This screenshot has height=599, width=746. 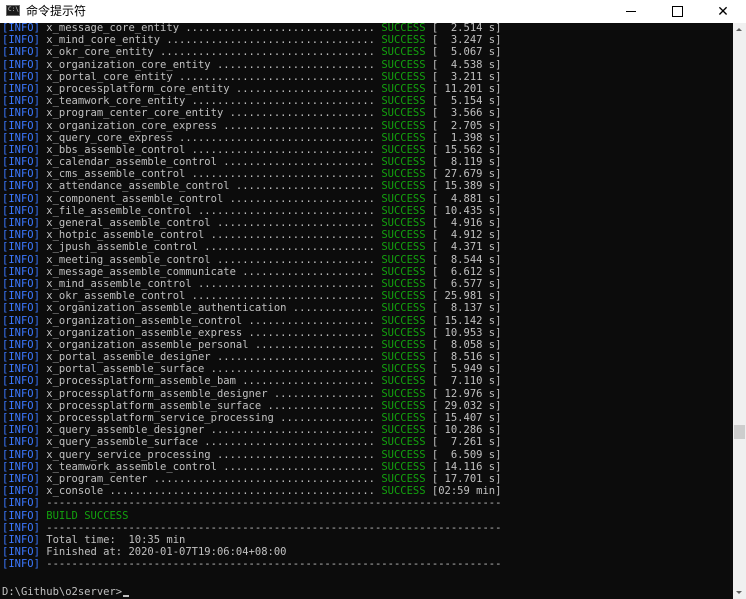 What do you see at coordinates (463, 137) in the screenshot?
I see `duration-text: [ 1.398 s]` at bounding box center [463, 137].